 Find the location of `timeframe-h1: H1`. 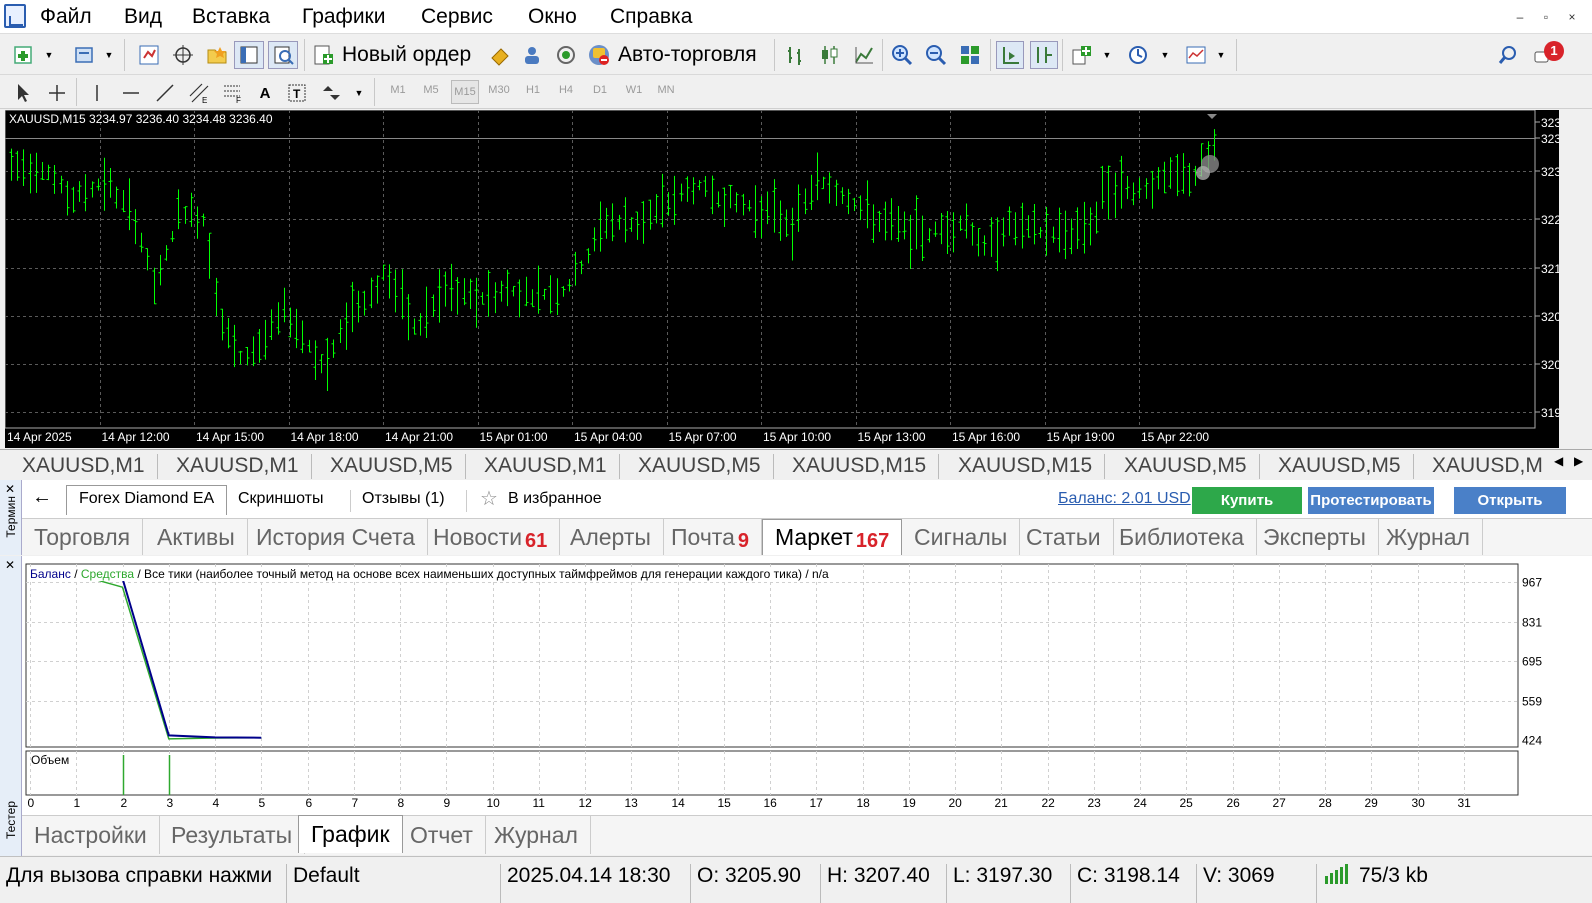

timeframe-h1: H1 is located at coordinates (533, 90).